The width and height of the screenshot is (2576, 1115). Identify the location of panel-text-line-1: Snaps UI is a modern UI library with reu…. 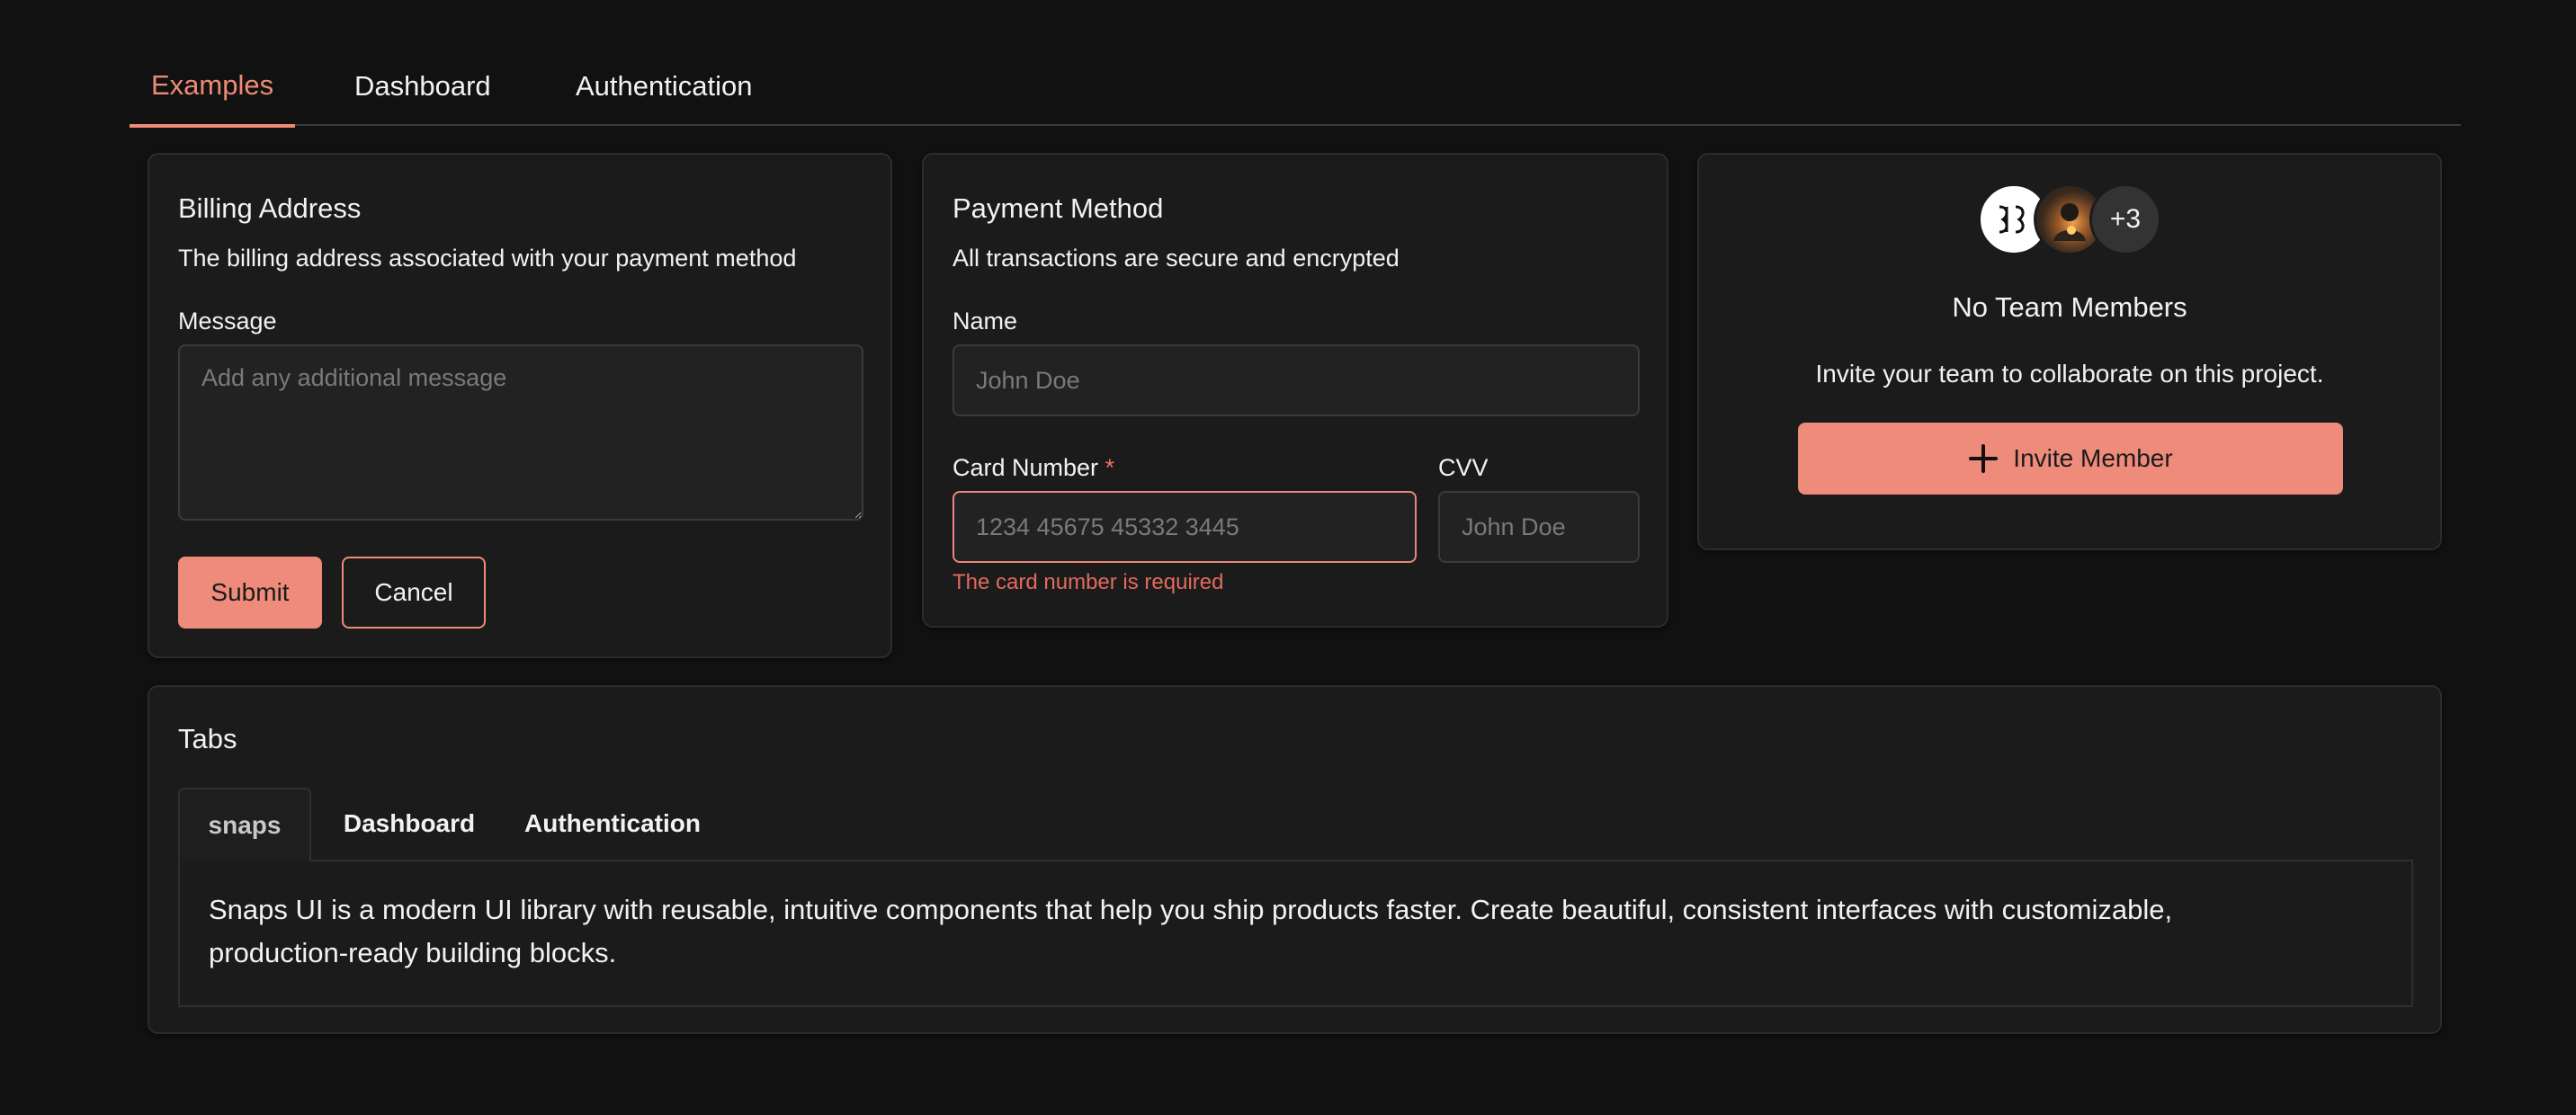
(1191, 909).